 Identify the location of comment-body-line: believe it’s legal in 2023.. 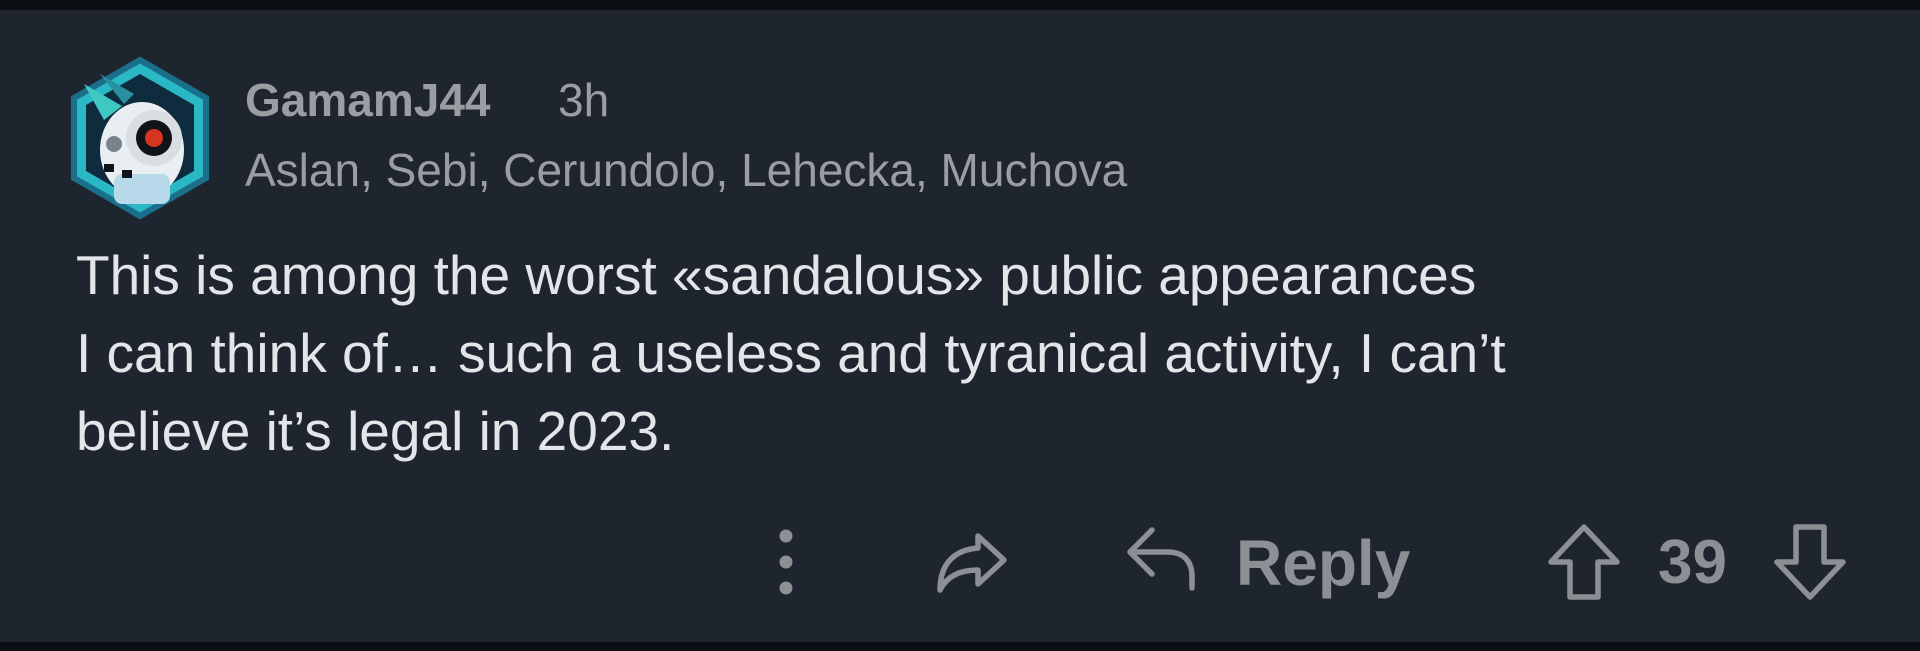
(375, 431).